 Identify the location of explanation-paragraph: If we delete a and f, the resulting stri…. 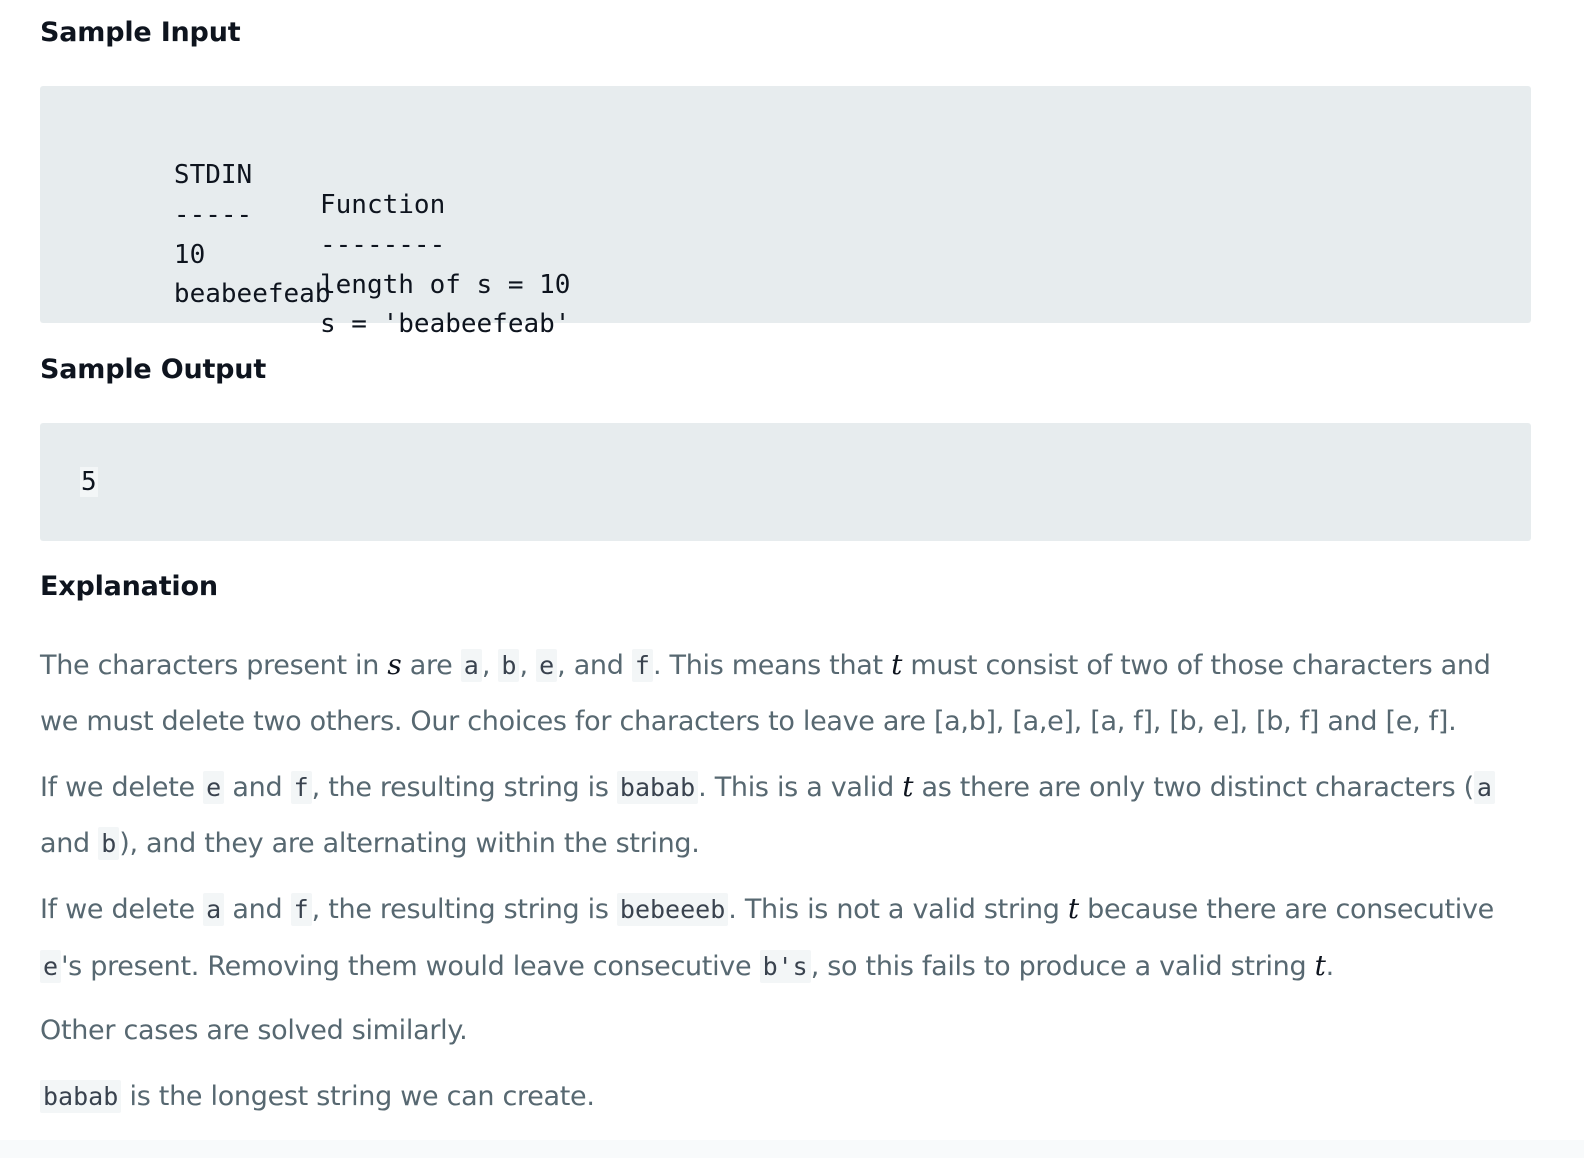
(785, 938).